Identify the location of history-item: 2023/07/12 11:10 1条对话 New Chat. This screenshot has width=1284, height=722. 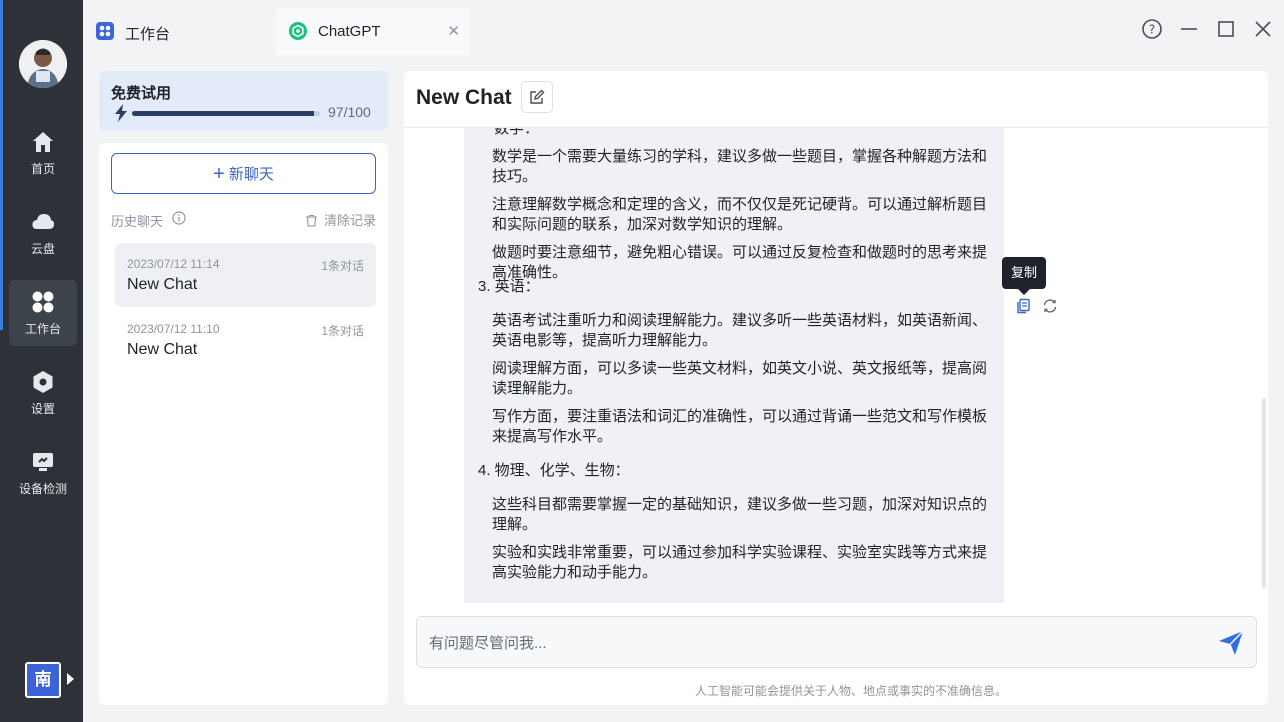
(245, 340).